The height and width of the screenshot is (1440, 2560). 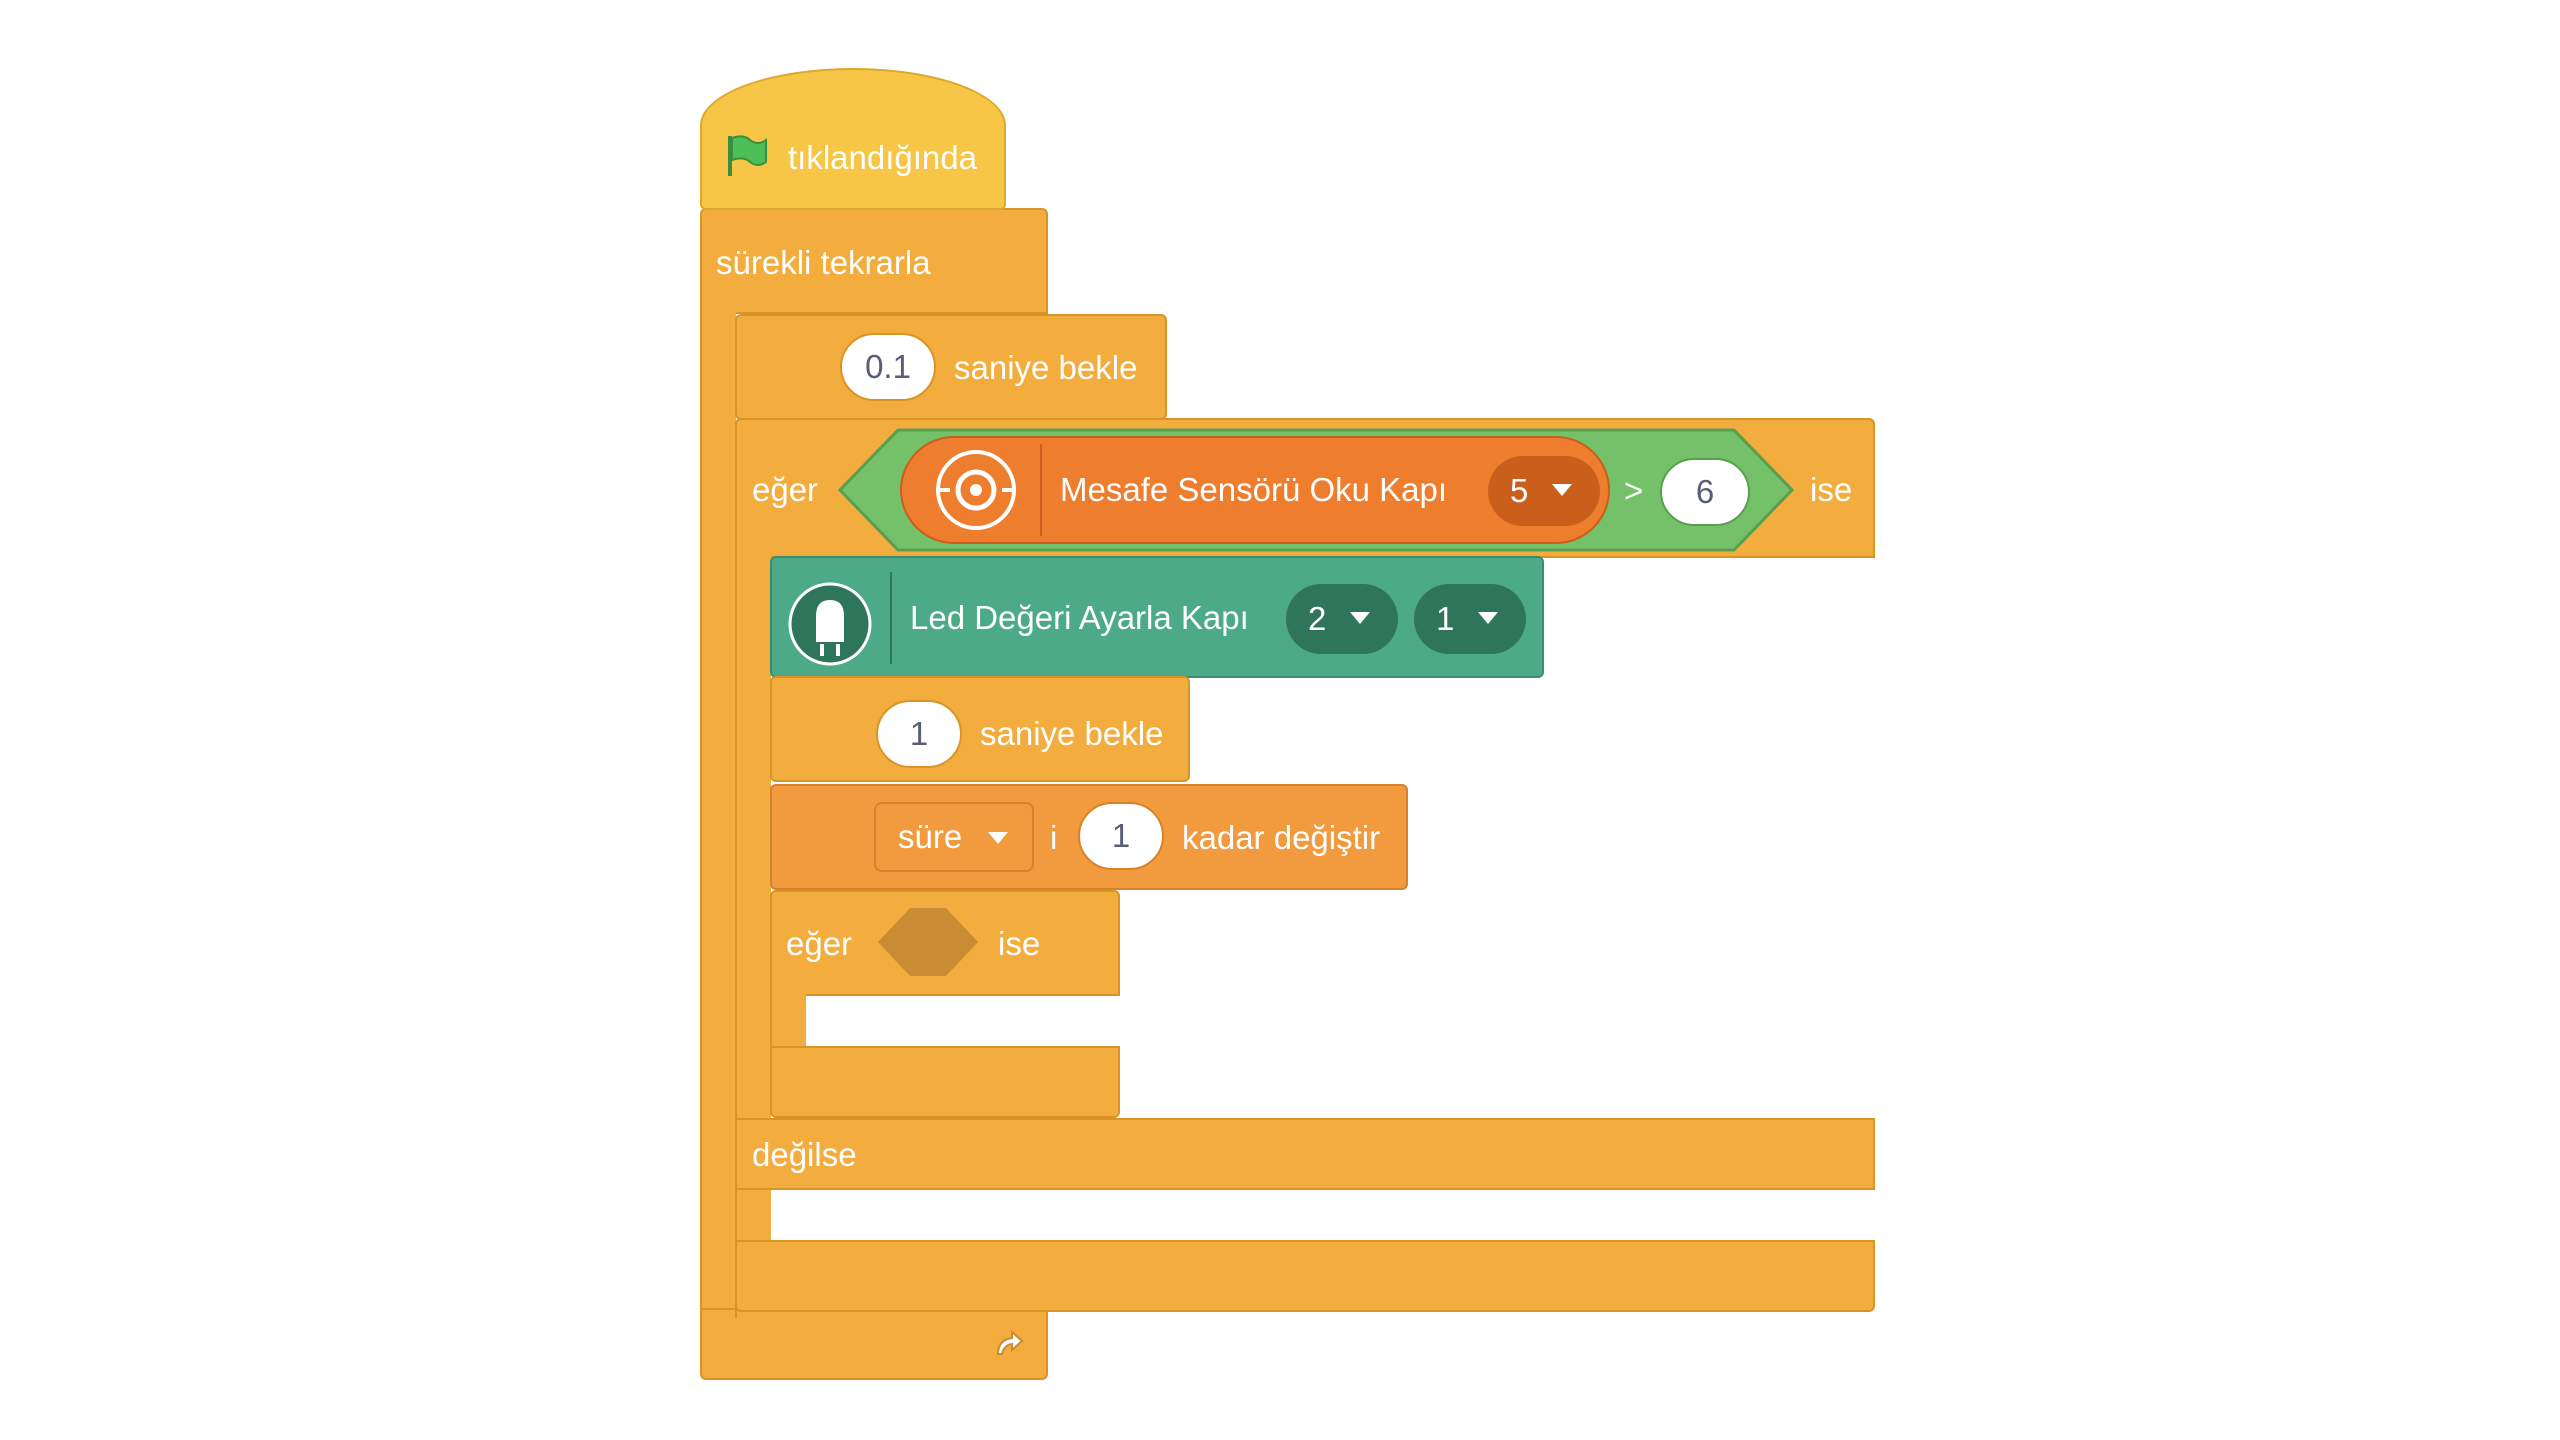 What do you see at coordinates (945, 1082) in the screenshot?
I see `if-block-2-bottom` at bounding box center [945, 1082].